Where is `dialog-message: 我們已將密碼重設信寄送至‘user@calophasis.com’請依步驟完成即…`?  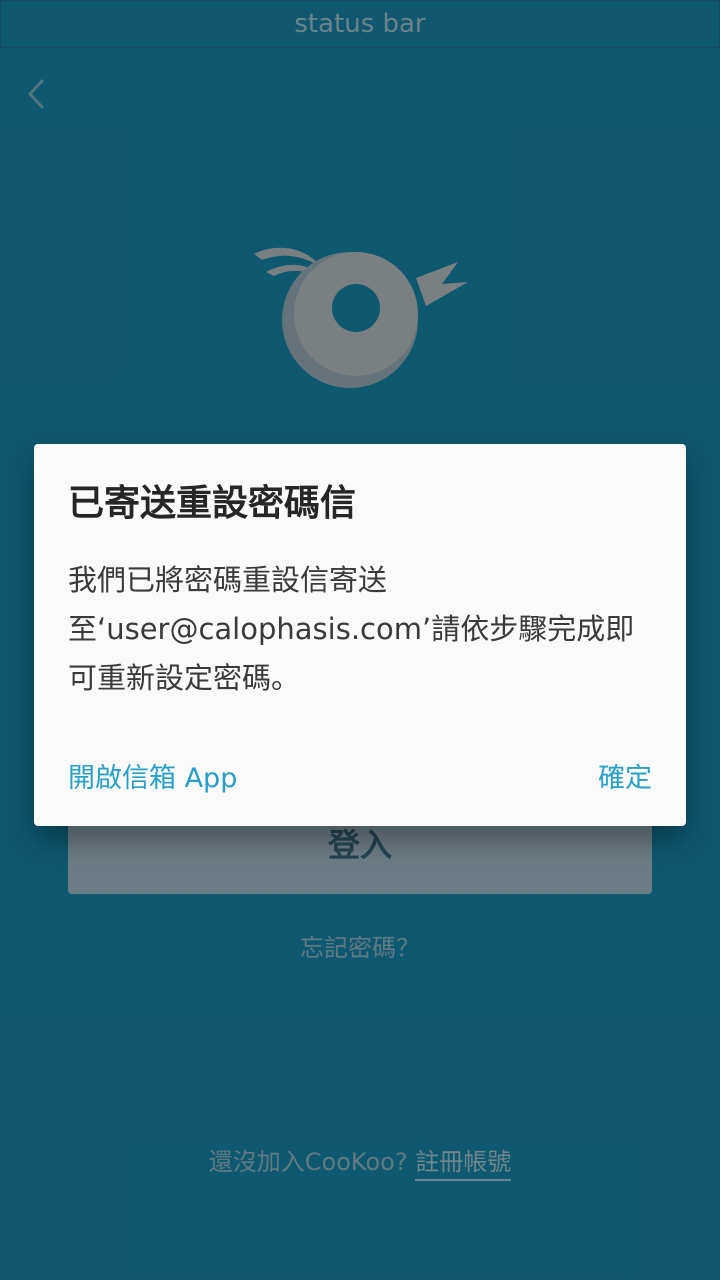
dialog-message: 我們已將密碼重設信寄送至‘user@calophasis.com’請依步驟完成即… is located at coordinates (351, 629).